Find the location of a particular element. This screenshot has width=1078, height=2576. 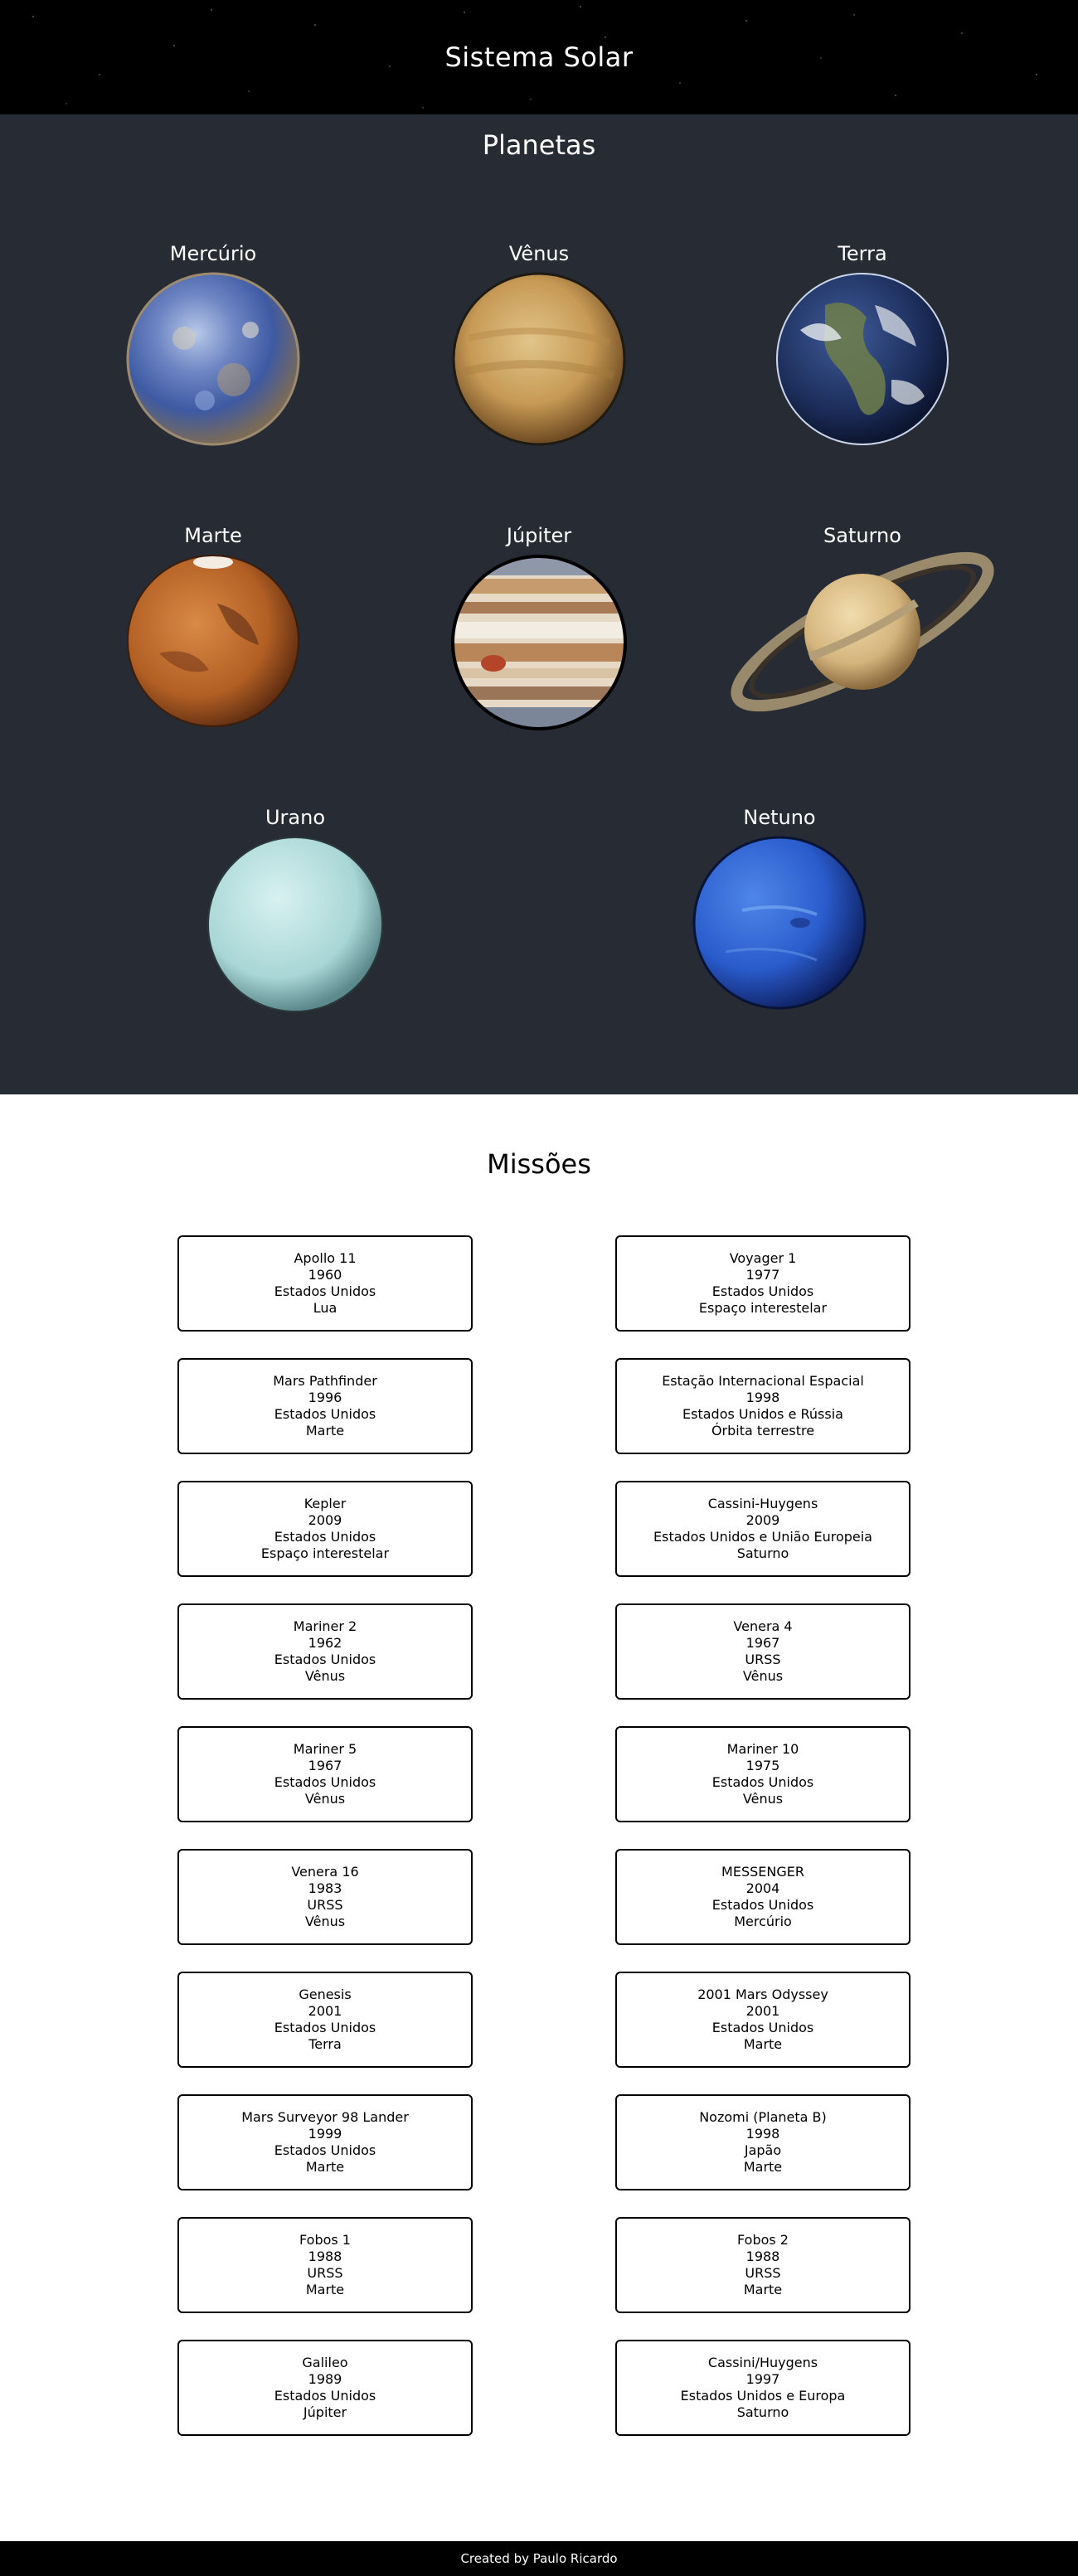

page-footer: Created by Paulo Ricardo is located at coordinates (539, 2558).